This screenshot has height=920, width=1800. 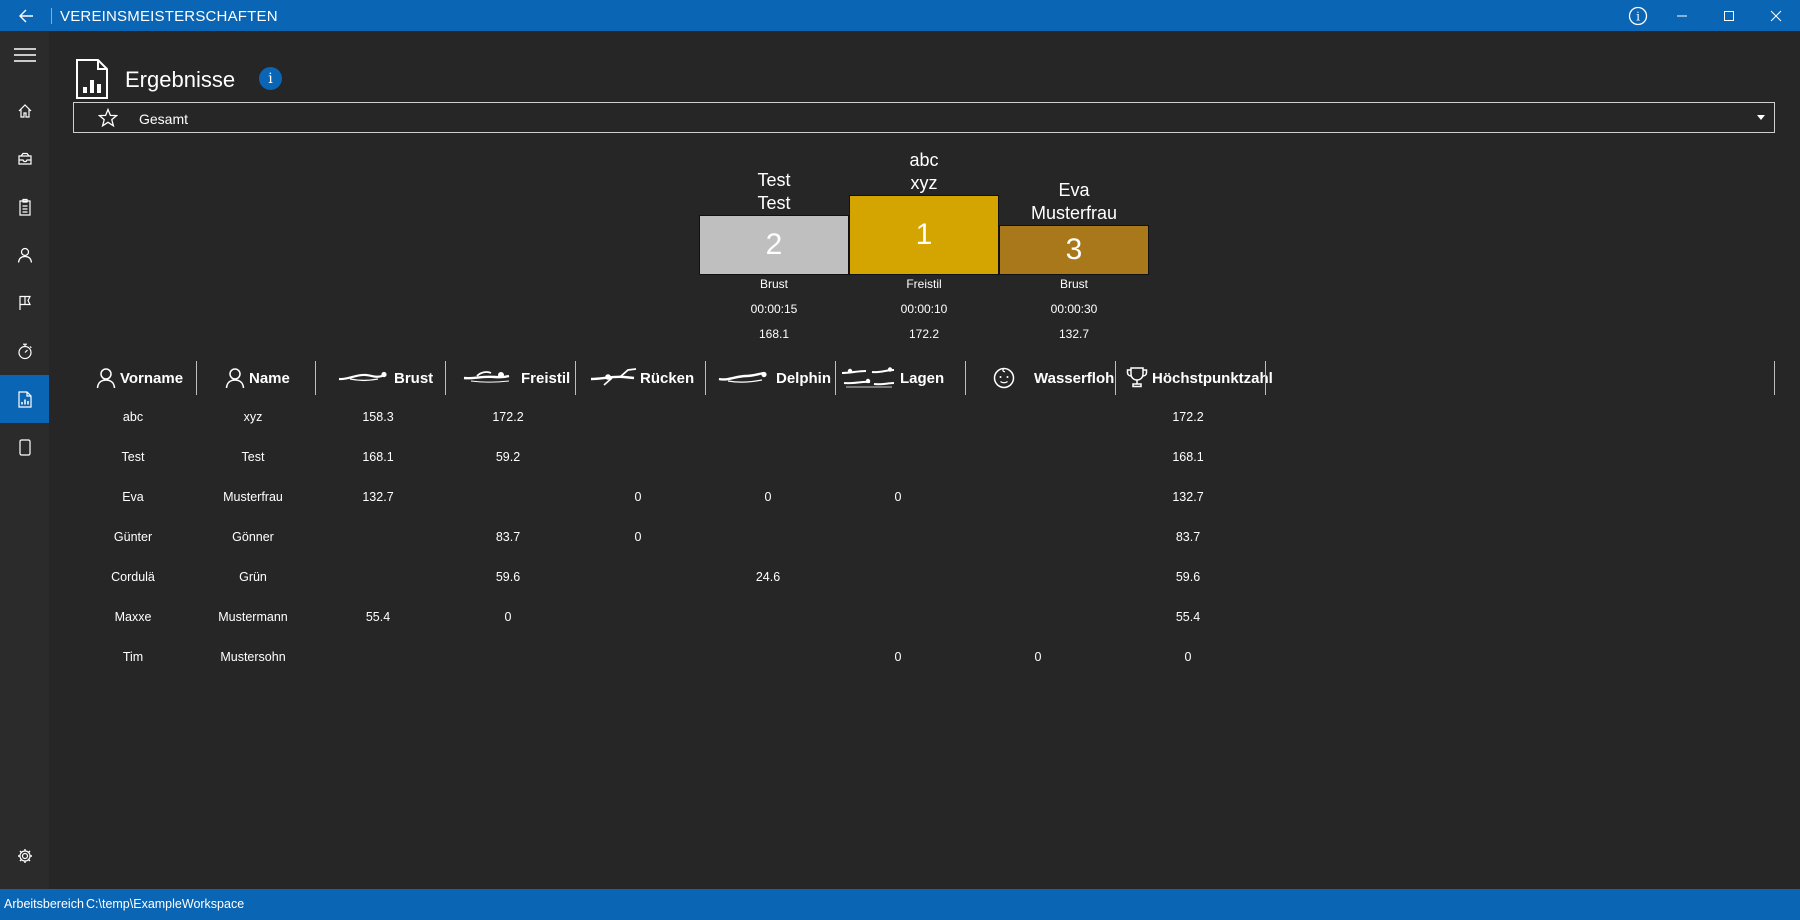 What do you see at coordinates (133, 497) in the screenshot?
I see `table-cell: Eva` at bounding box center [133, 497].